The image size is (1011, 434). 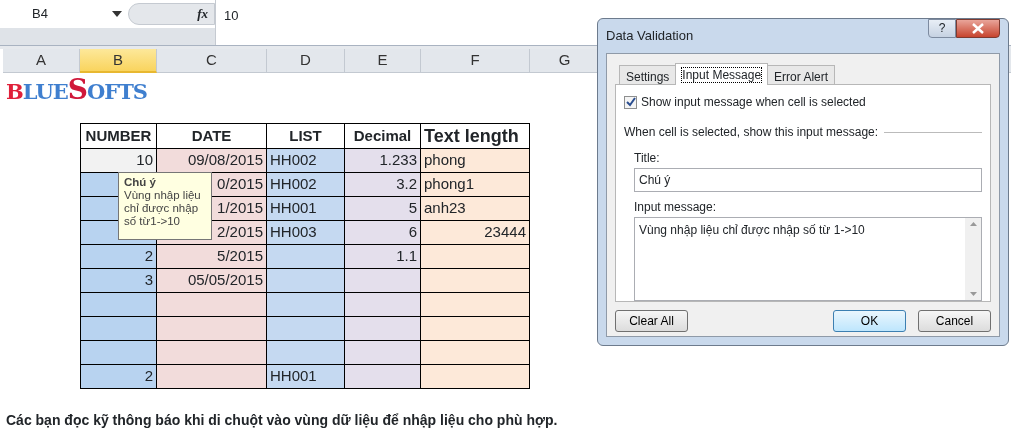 What do you see at coordinates (647, 158) in the screenshot?
I see `field-label: Title:` at bounding box center [647, 158].